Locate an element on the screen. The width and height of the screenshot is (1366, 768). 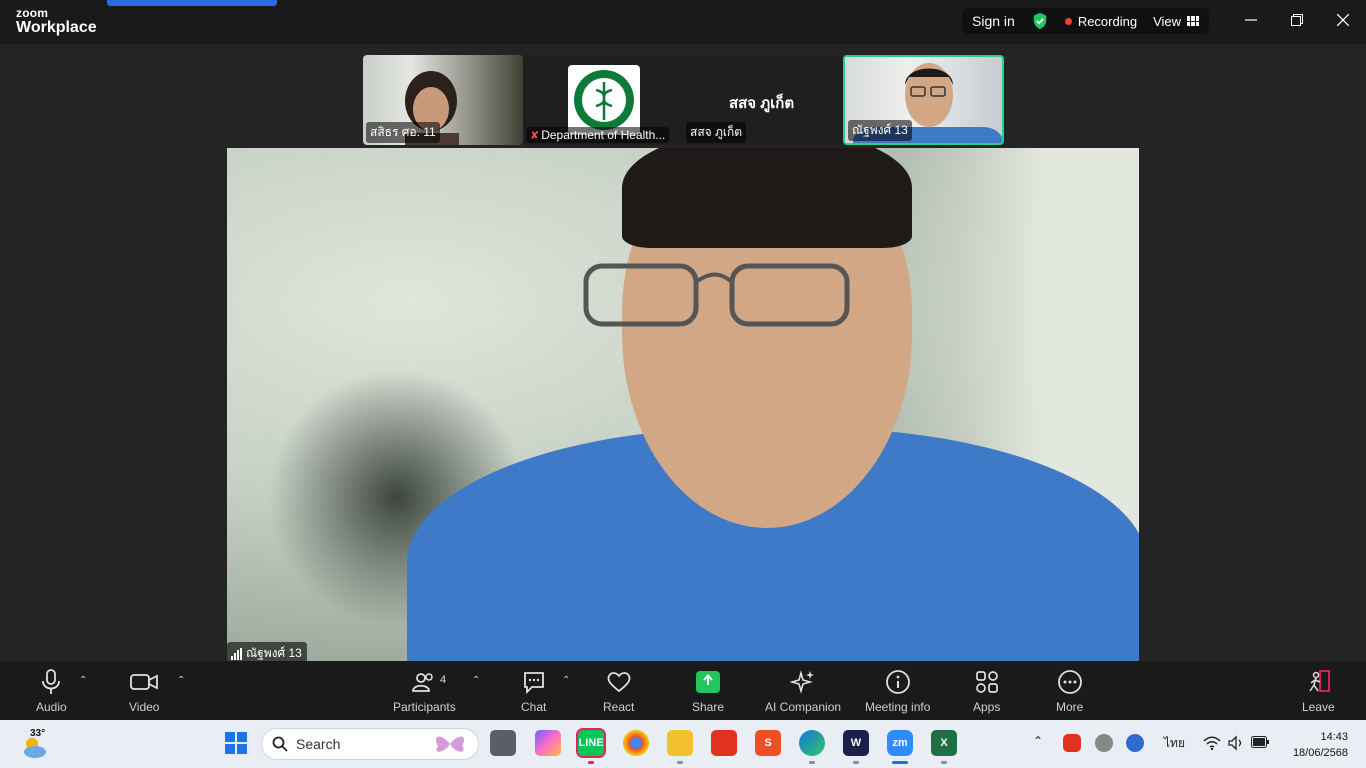
recording-label: Recording is located at coordinates (1107, 21).